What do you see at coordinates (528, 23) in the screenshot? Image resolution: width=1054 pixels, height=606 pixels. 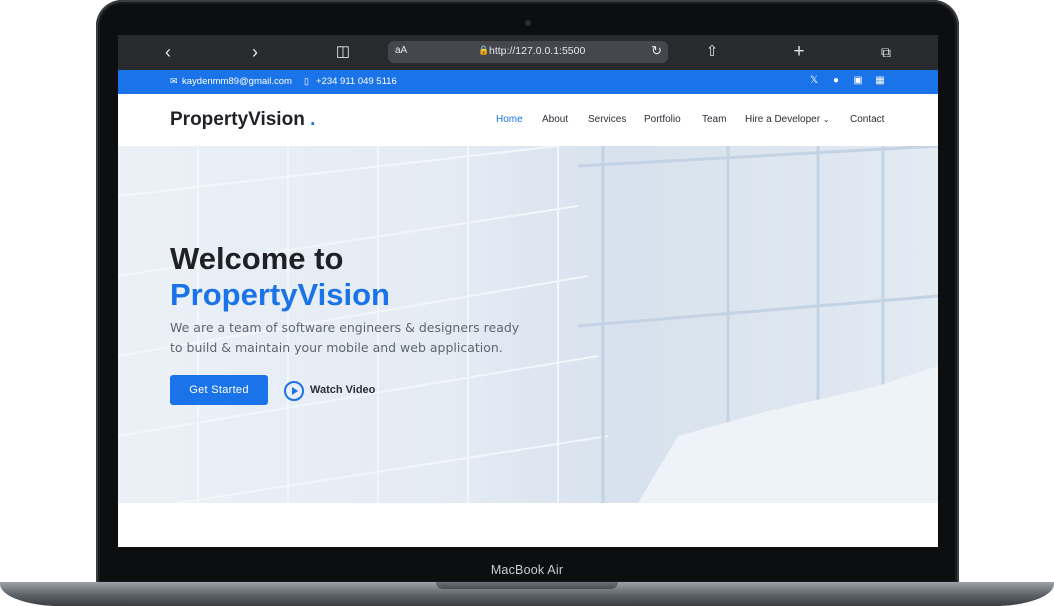 I see `camera` at bounding box center [528, 23].